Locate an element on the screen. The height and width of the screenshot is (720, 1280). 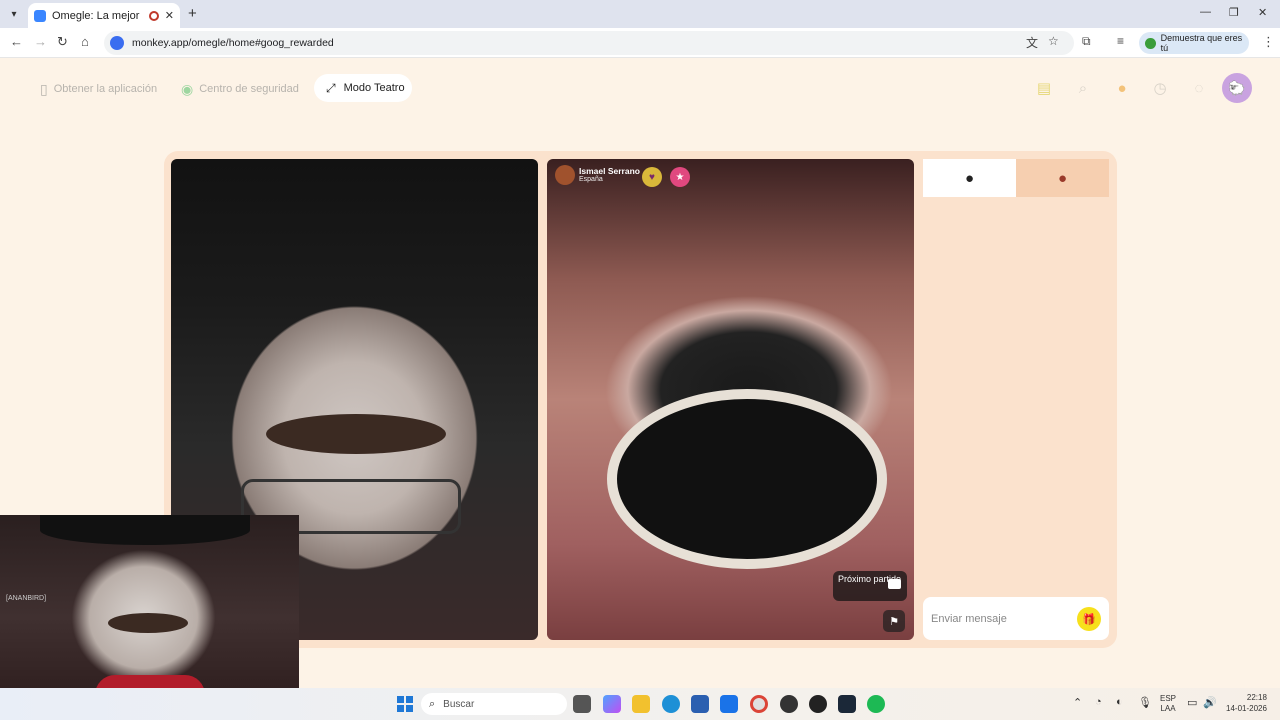
theater-mode-label: Modo Teatro is located at coordinates (374, 88).